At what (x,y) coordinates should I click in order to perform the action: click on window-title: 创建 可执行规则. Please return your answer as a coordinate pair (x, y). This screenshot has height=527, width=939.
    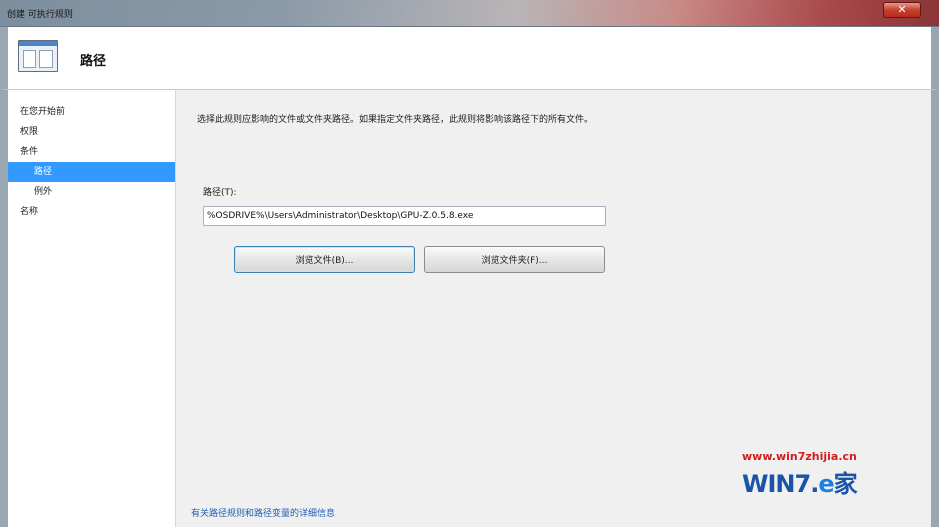
    Looking at the image, I should click on (40, 15).